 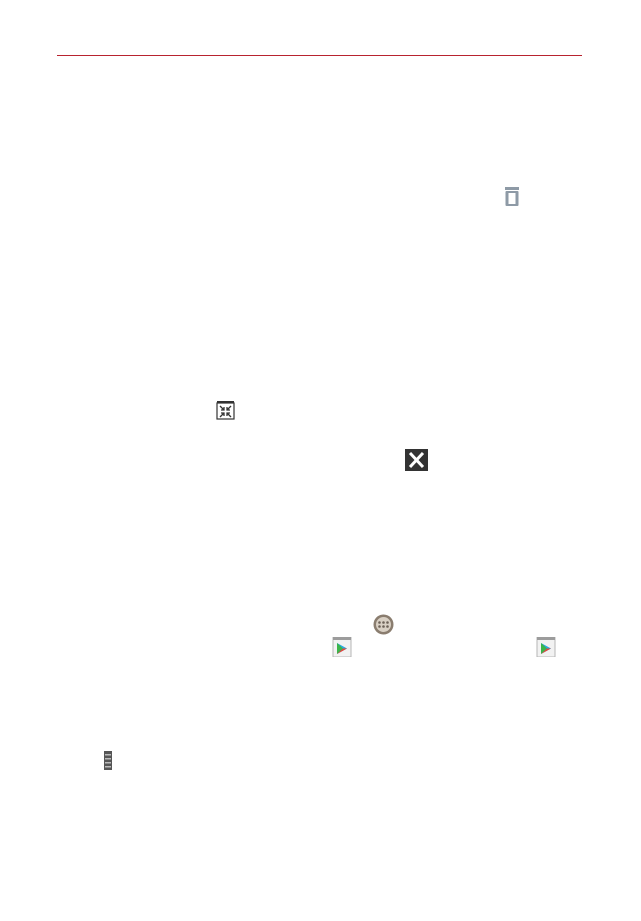 I want to click on header-rule, so click(x=319, y=55).